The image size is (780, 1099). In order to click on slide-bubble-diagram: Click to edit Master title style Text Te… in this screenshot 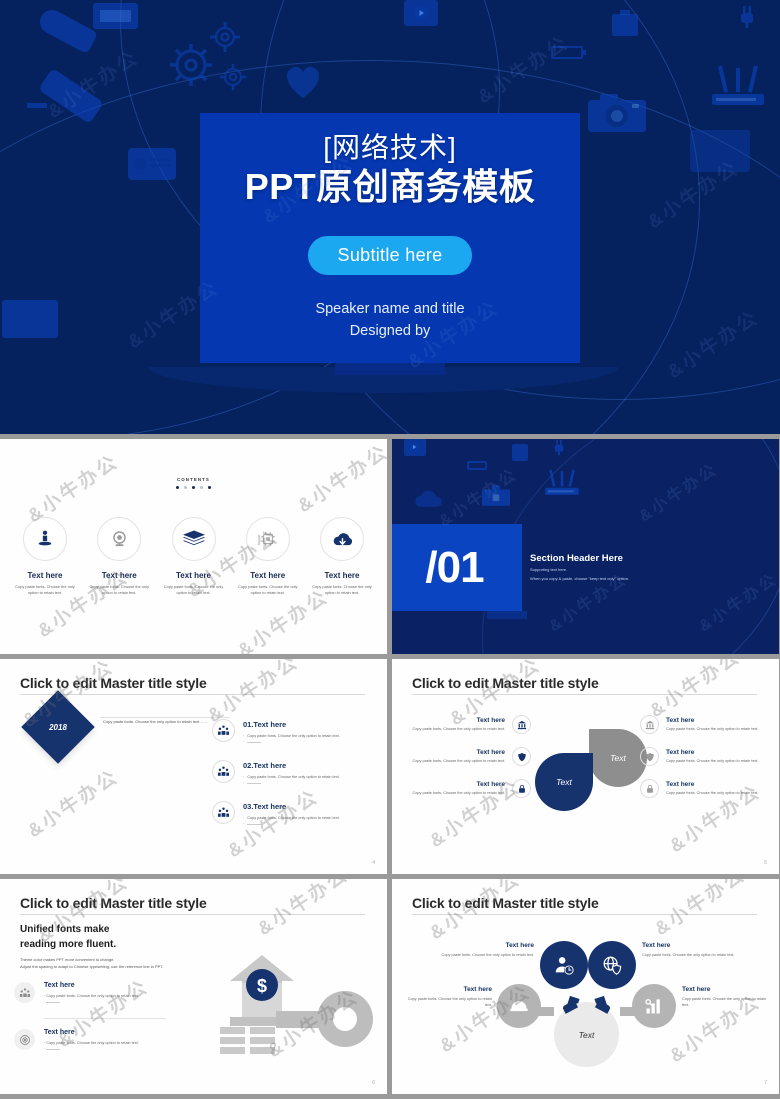, I will do `click(585, 986)`.